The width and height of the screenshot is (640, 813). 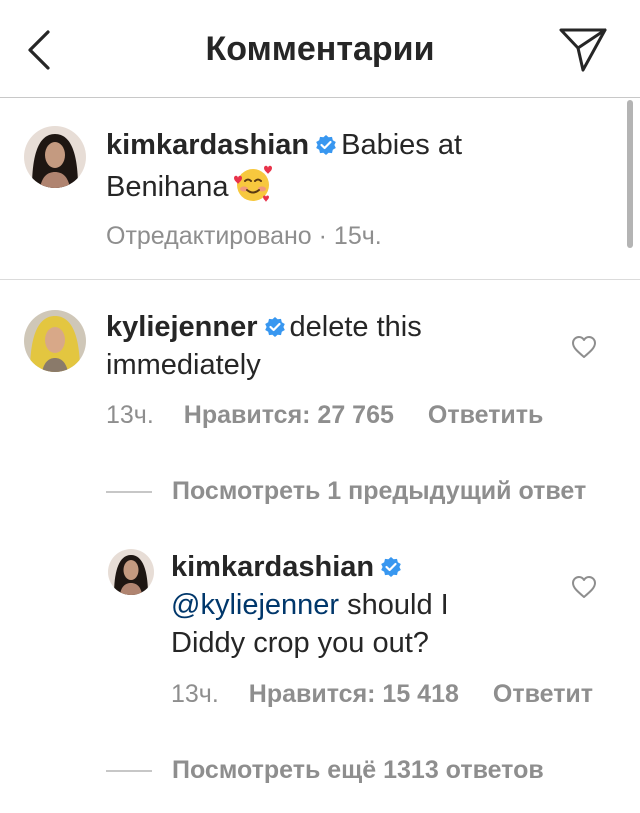 What do you see at coordinates (195, 694) in the screenshot?
I see `reply-time: 13ч.` at bounding box center [195, 694].